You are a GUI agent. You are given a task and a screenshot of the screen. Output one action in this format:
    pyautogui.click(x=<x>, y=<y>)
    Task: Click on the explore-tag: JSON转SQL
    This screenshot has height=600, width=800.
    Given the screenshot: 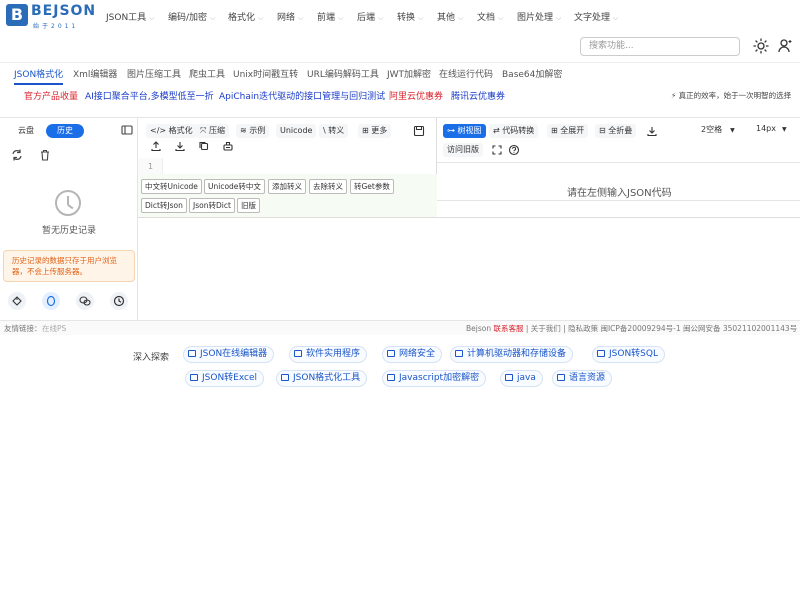 What is the action you would take?
    pyautogui.click(x=628, y=354)
    